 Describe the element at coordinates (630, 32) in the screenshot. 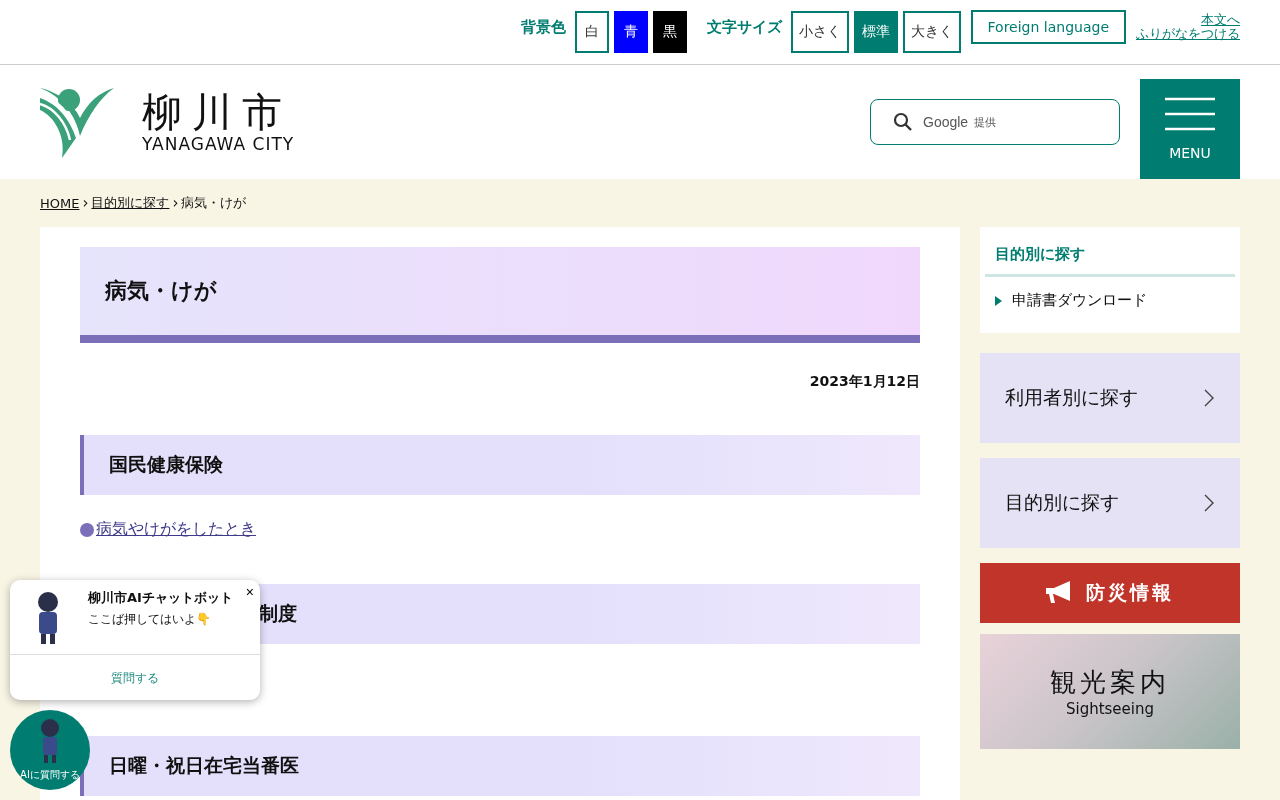

I see `background-color-button: 青` at that location.